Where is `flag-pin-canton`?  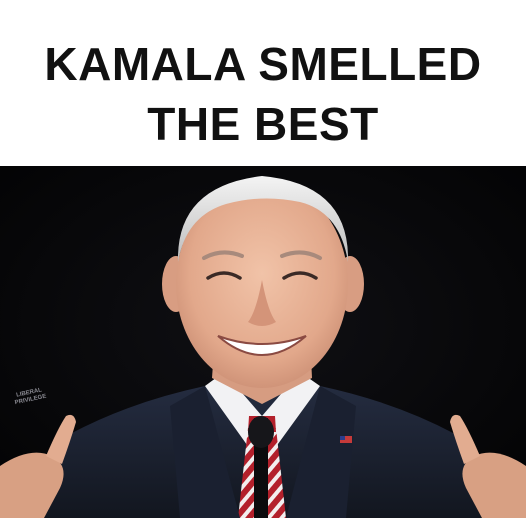
flag-pin-canton is located at coordinates (342, 438).